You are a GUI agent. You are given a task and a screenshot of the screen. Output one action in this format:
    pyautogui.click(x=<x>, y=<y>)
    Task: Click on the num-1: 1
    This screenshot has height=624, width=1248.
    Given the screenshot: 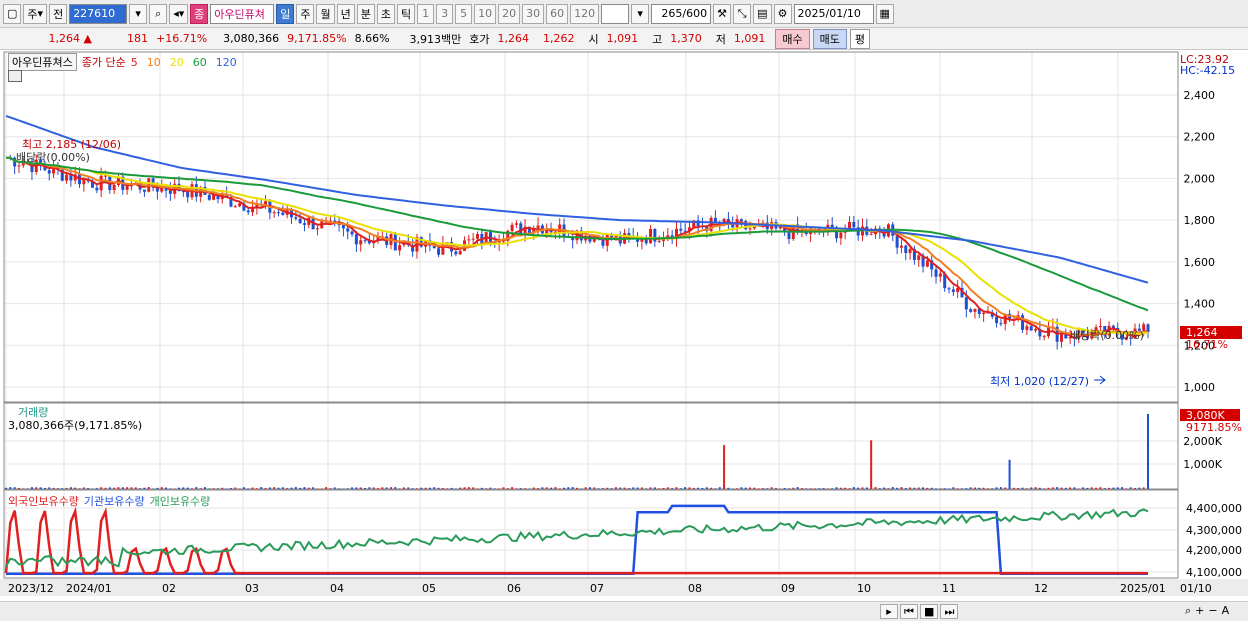 What is the action you would take?
    pyautogui.click(x=425, y=14)
    